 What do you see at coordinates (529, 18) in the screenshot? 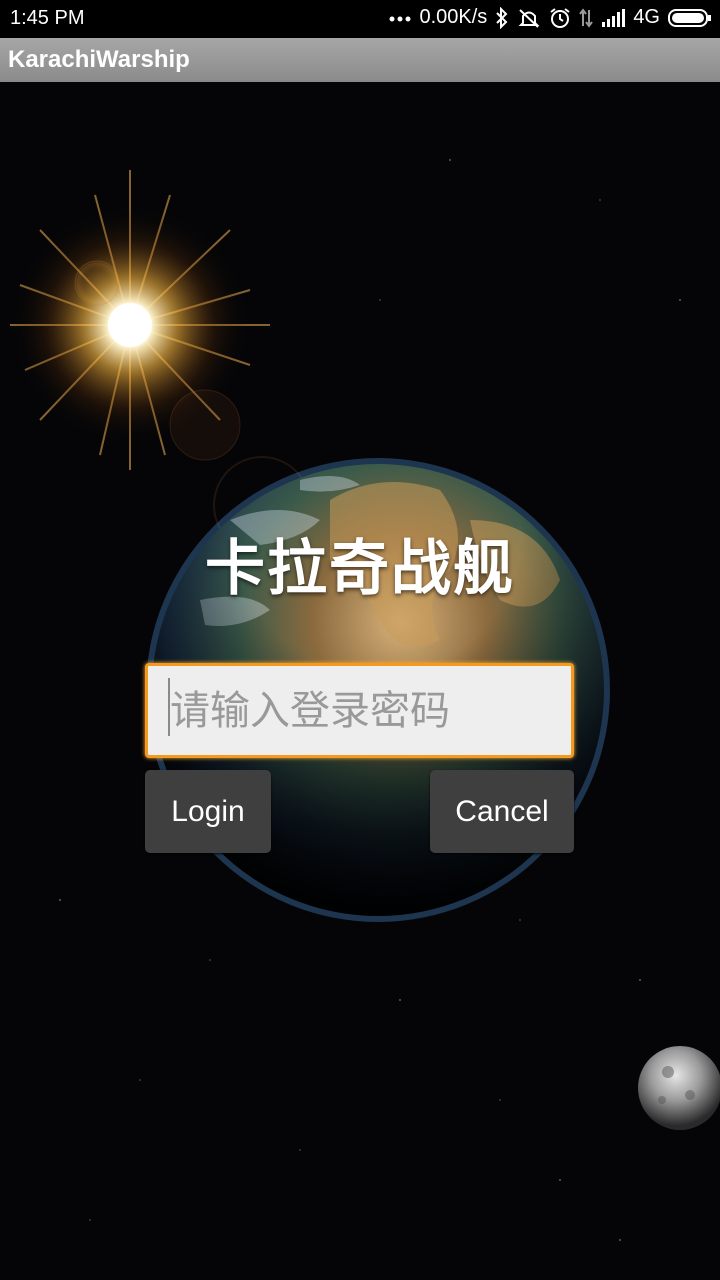
I see `mute-icon` at bounding box center [529, 18].